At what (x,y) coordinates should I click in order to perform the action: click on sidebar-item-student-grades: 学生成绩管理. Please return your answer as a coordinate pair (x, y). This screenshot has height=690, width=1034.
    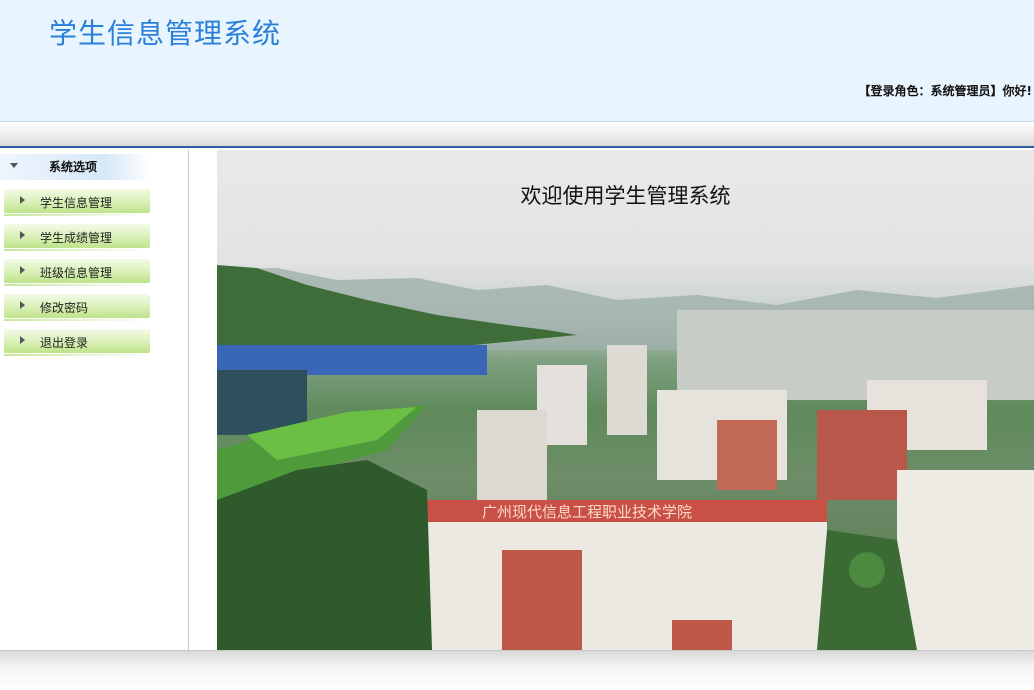
    Looking at the image, I should click on (77, 237).